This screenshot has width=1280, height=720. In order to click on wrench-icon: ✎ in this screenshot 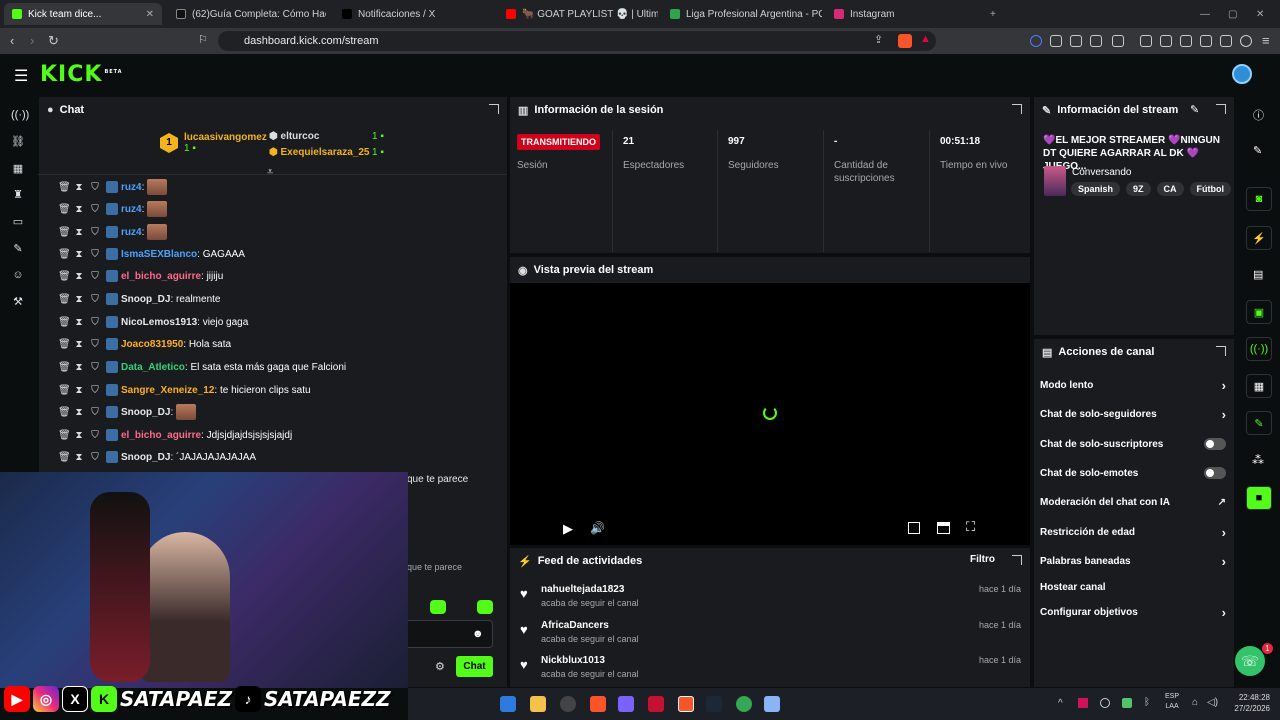, I will do `click(18, 249)`.